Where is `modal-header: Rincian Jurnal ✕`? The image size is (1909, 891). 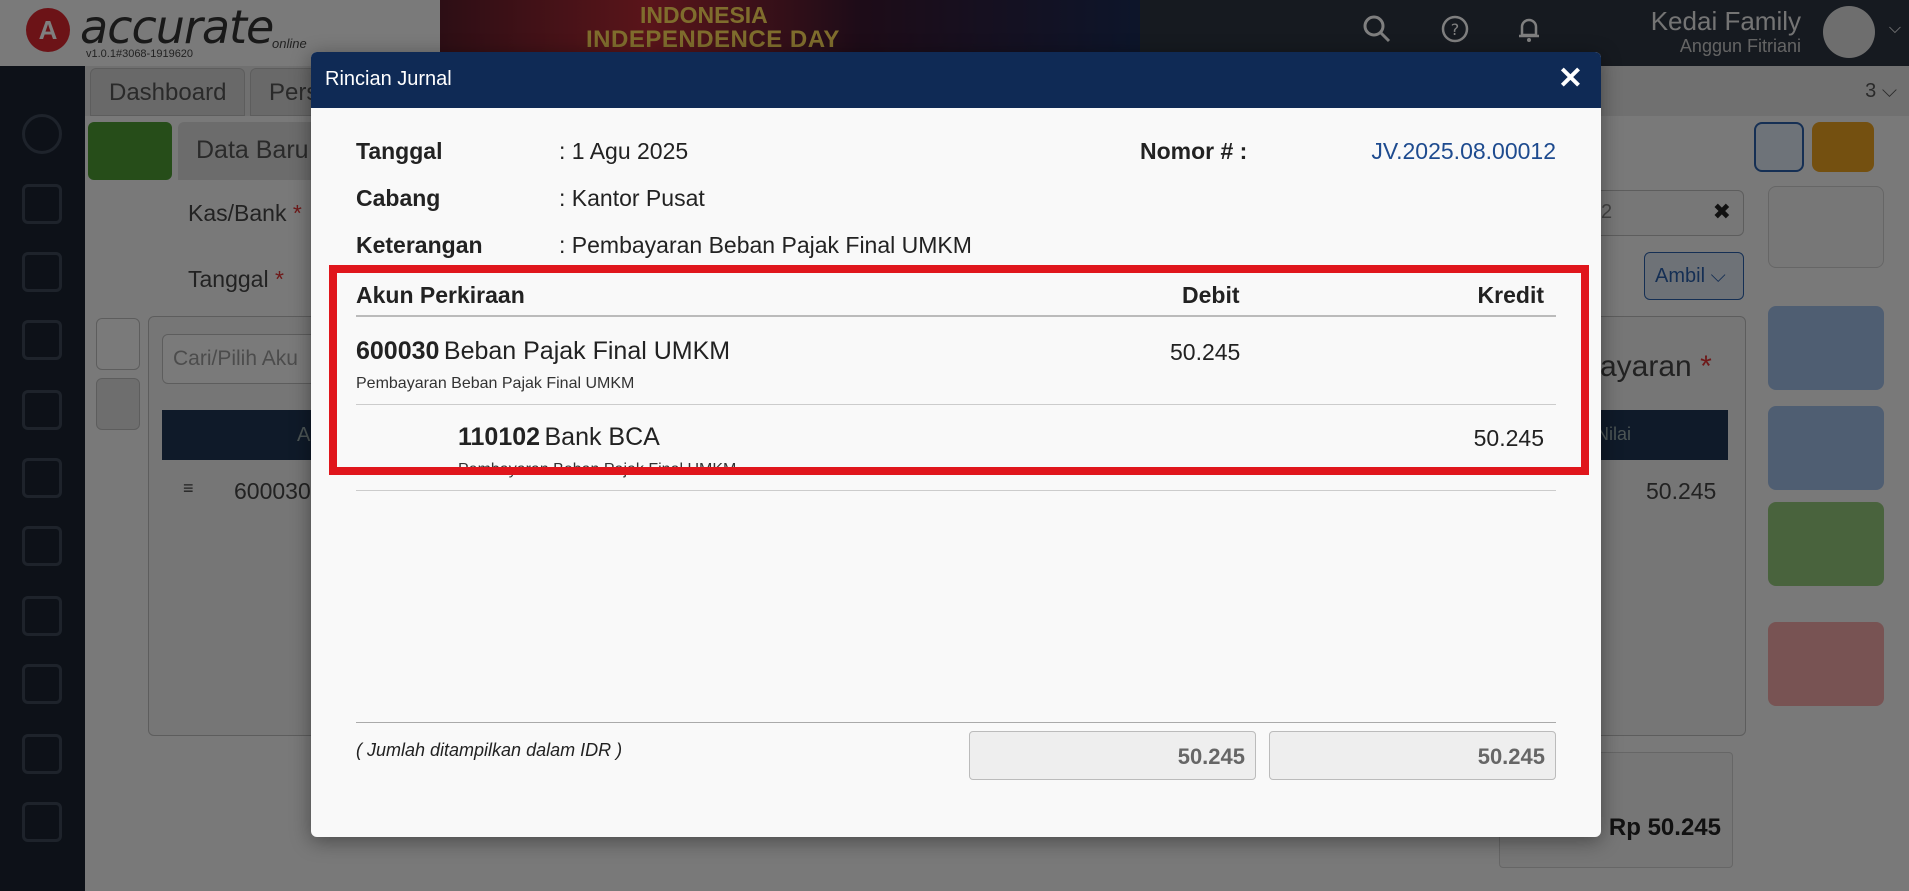 modal-header: Rincian Jurnal ✕ is located at coordinates (956, 80).